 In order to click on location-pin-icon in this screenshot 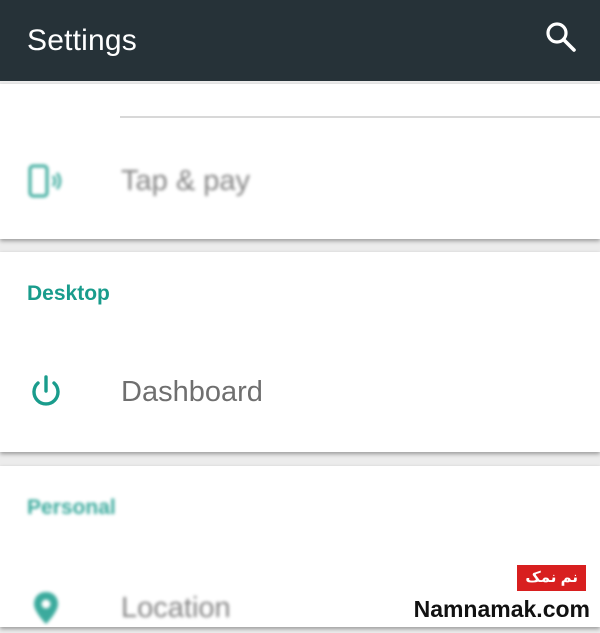, I will do `click(46, 608)`.